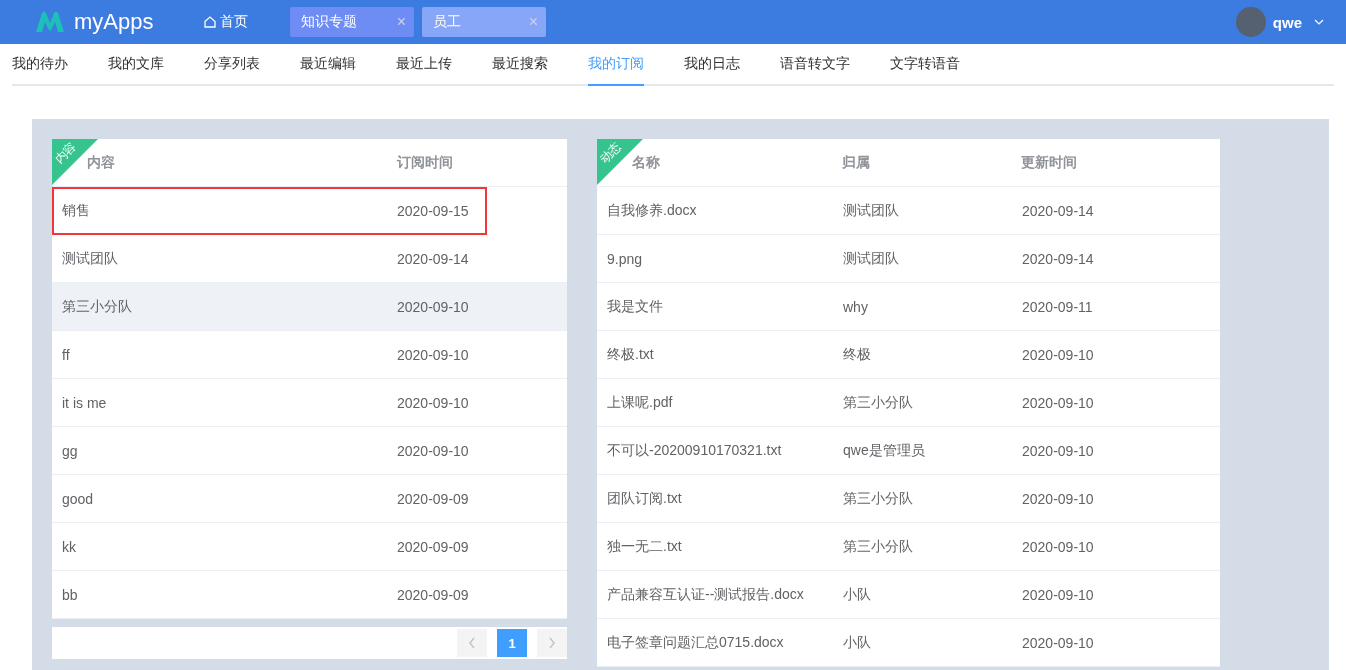 This screenshot has width=1346, height=670. I want to click on column-header: 内容, so click(101, 161).